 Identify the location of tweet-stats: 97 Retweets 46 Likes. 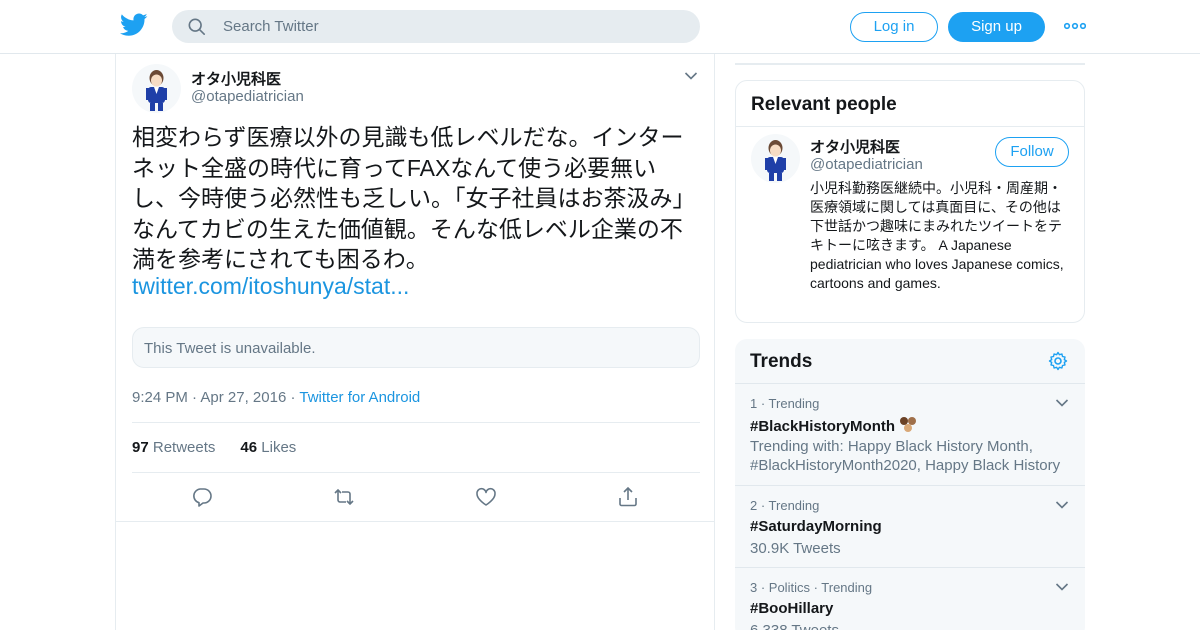
(214, 447).